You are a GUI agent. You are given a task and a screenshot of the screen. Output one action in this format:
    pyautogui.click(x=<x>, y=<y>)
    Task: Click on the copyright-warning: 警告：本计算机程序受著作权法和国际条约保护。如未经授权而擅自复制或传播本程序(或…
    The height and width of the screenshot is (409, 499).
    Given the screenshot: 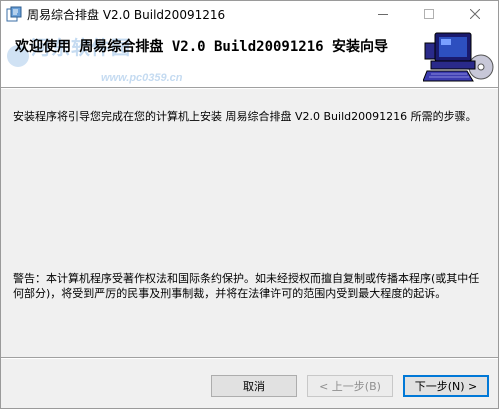 What is the action you would take?
    pyautogui.click(x=246, y=286)
    